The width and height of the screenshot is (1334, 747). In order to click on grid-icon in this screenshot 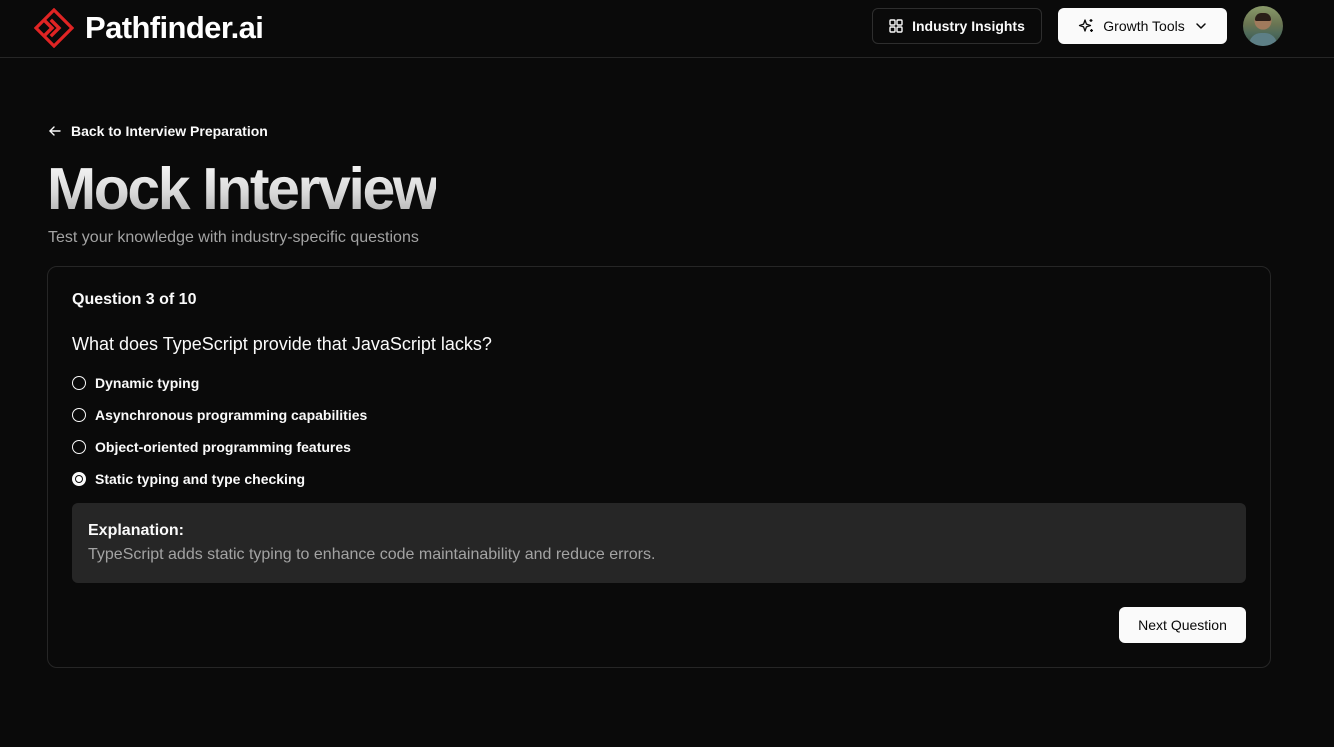, I will do `click(896, 26)`.